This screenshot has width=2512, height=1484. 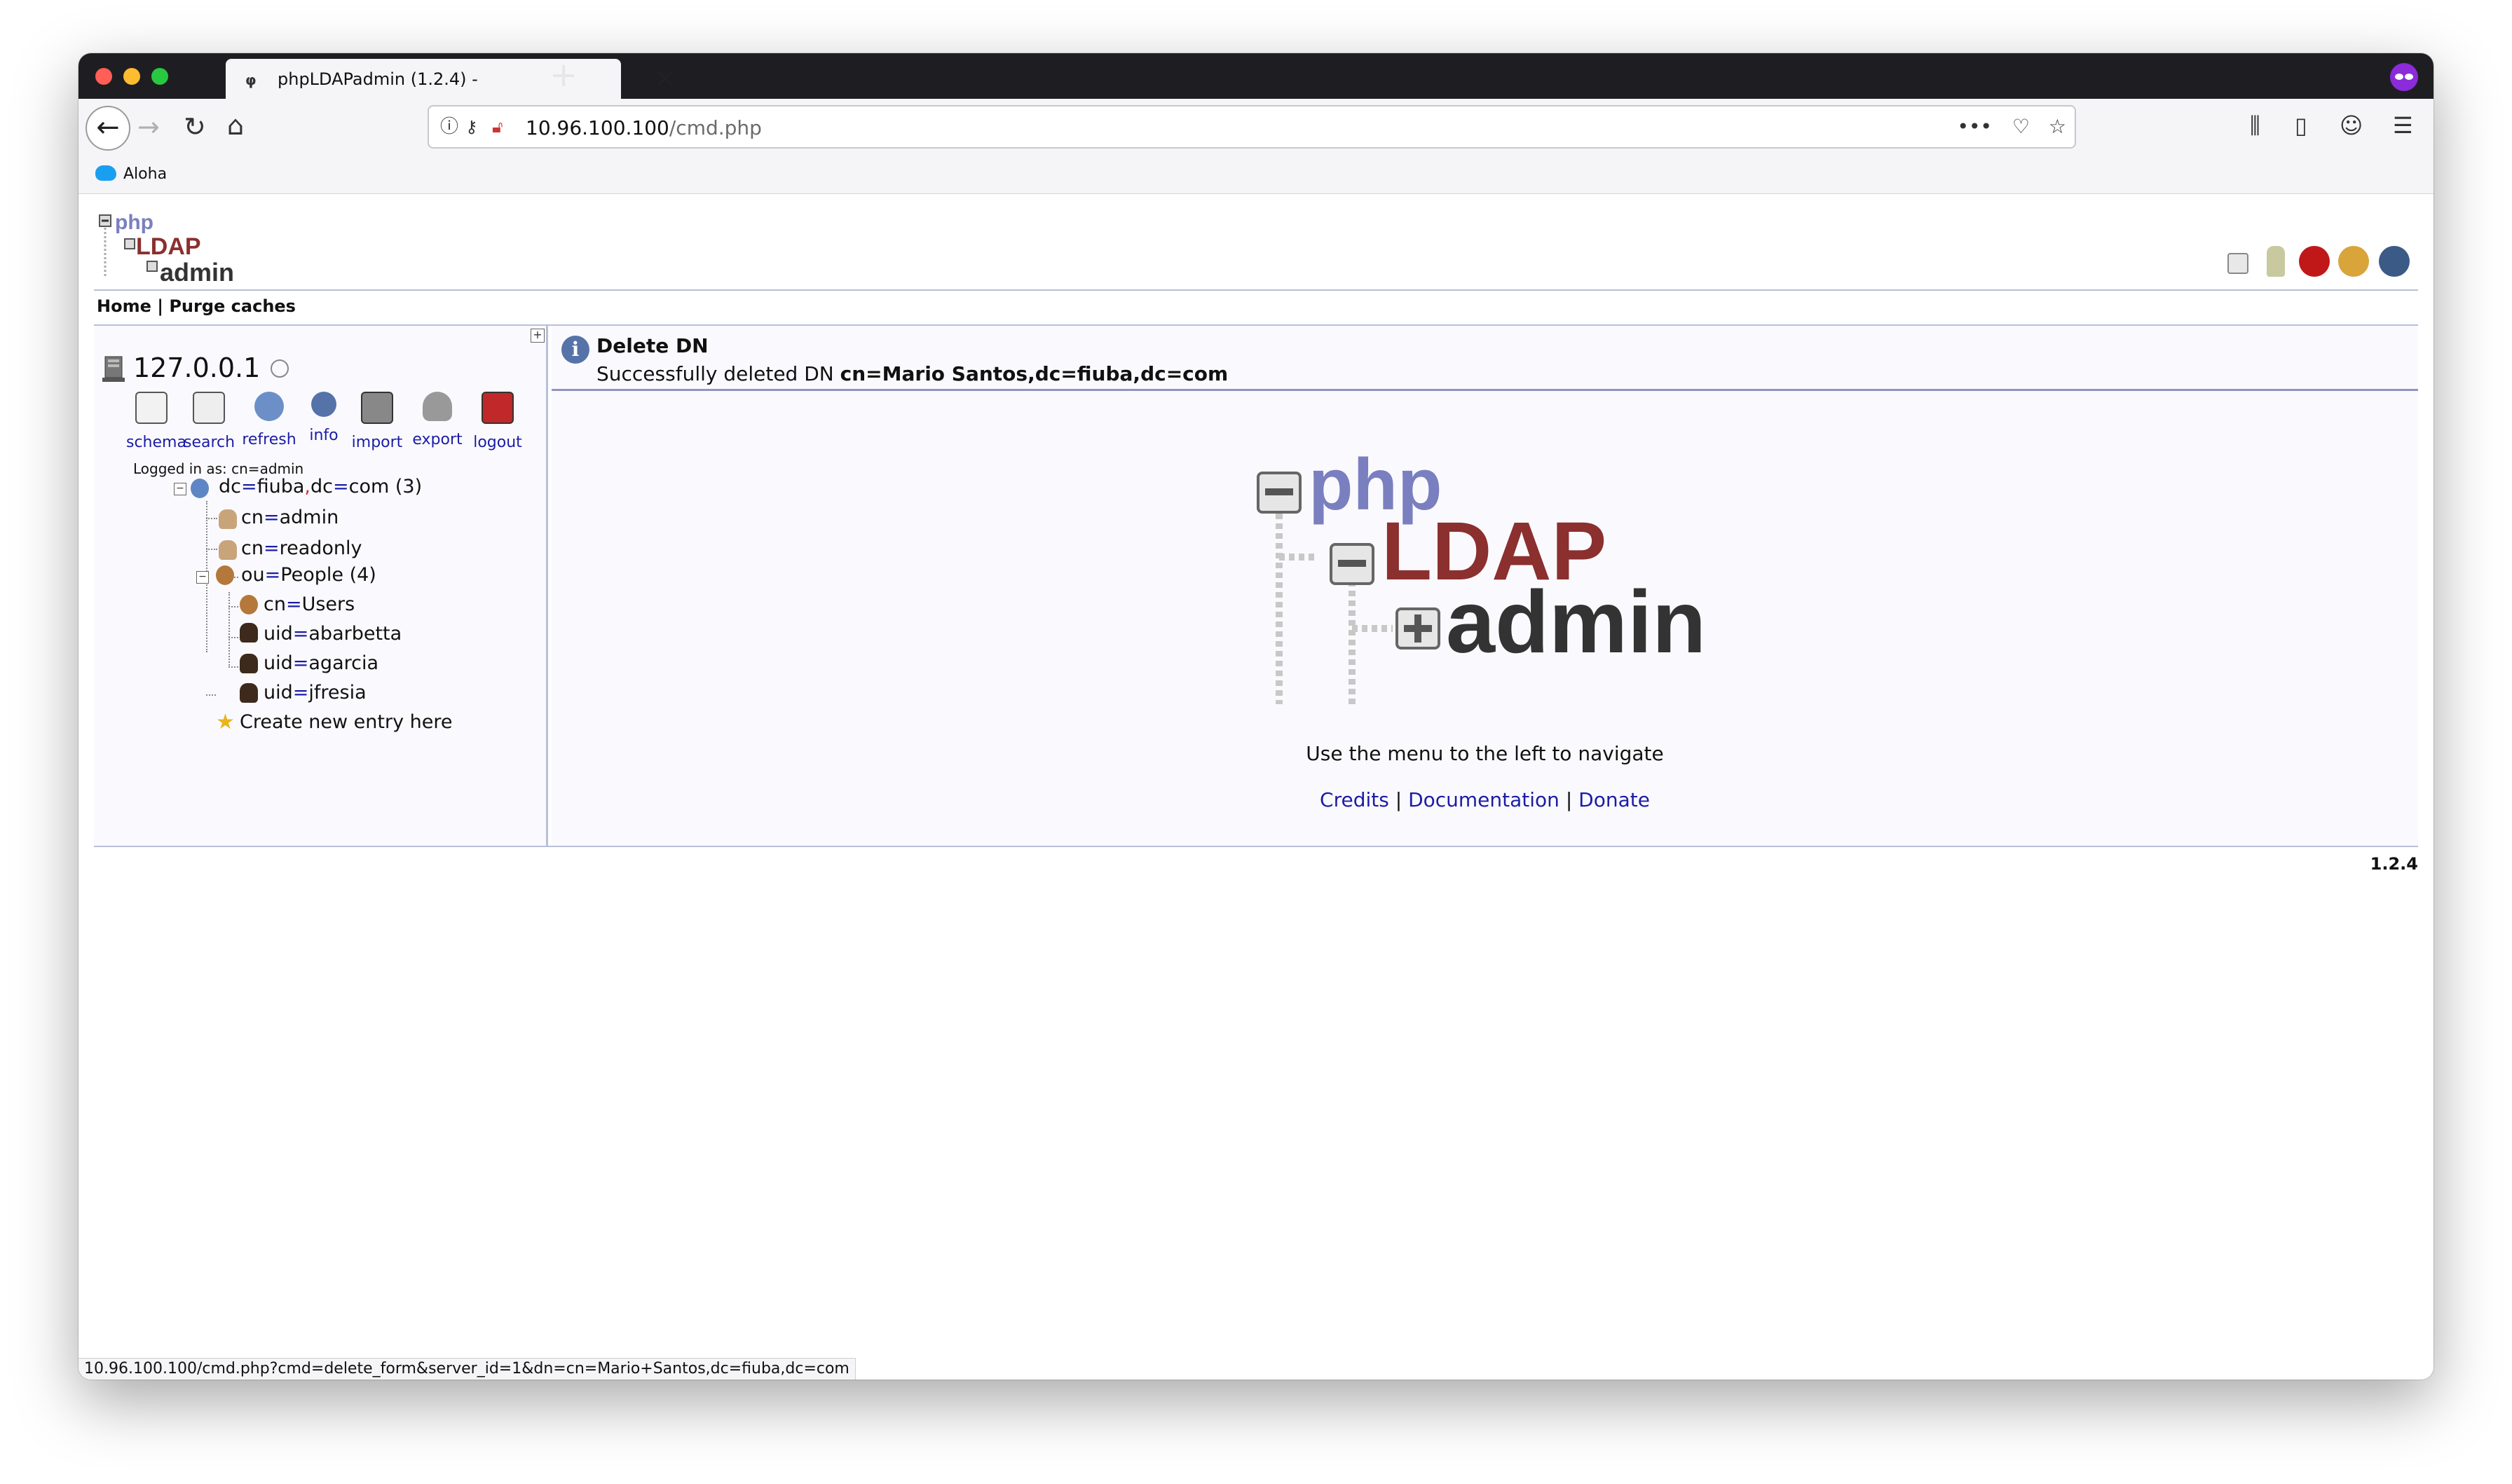 What do you see at coordinates (437, 406) in the screenshot?
I see `export-icon` at bounding box center [437, 406].